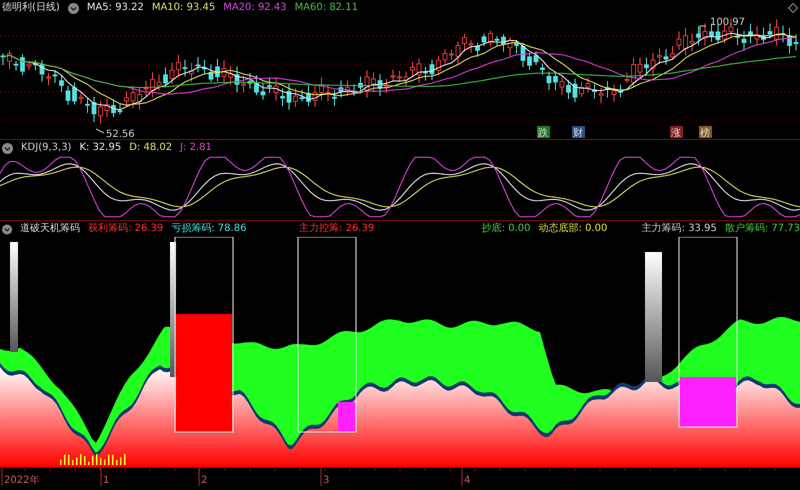 The image size is (800, 490). Describe the element at coordinates (676, 132) in the screenshot. I see `event-tag: 涨` at that location.